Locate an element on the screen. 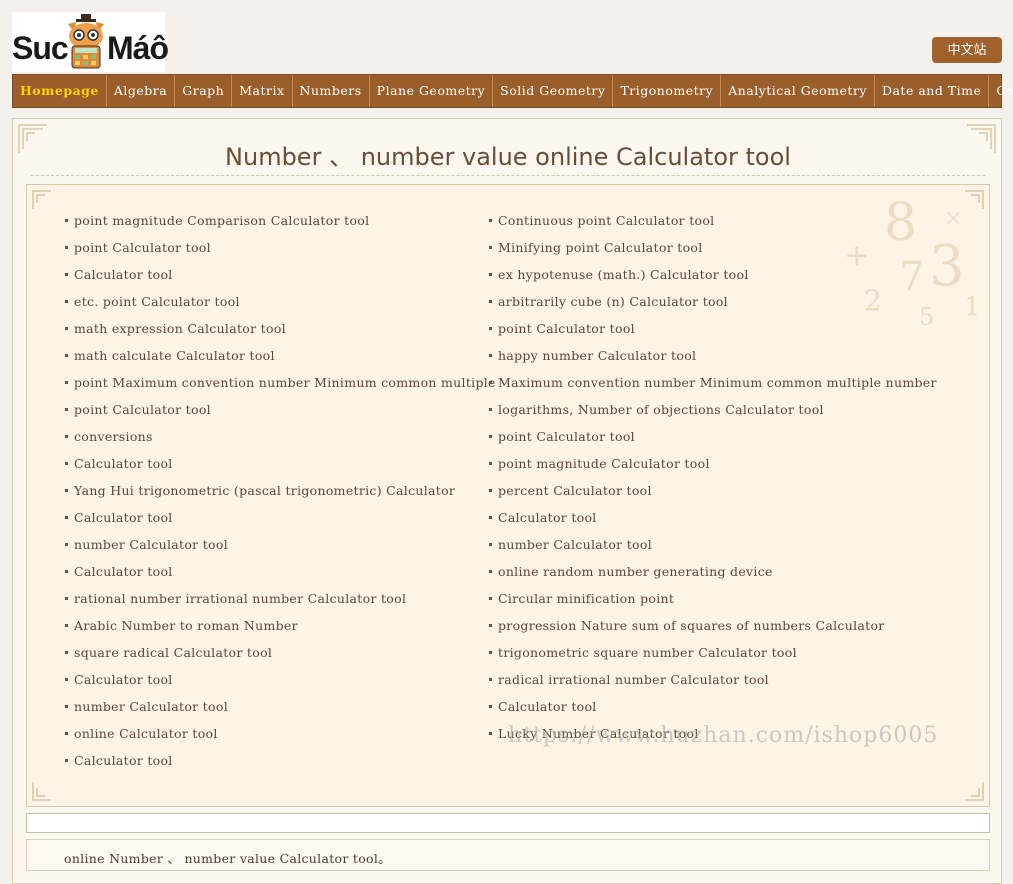 The image size is (1013, 884). tool-link: Circular minification point is located at coordinates (586, 598).